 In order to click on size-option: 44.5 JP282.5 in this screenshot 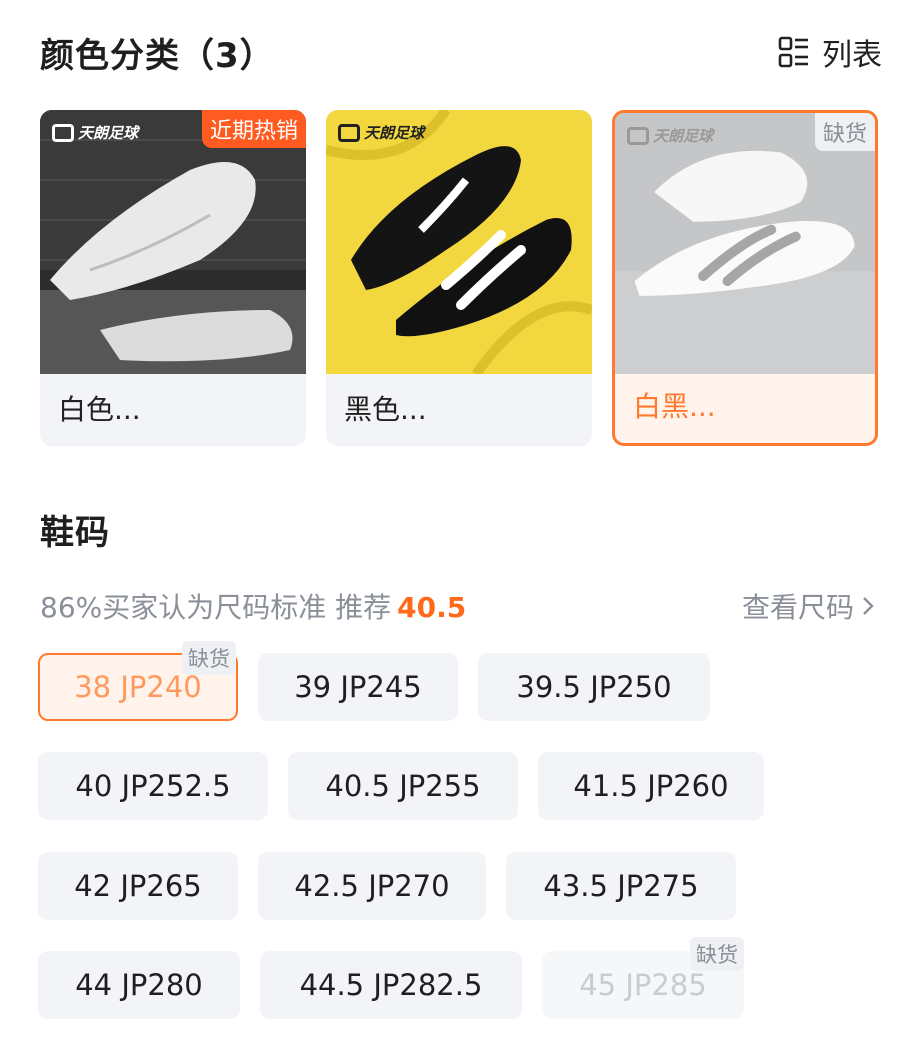, I will do `click(391, 985)`.